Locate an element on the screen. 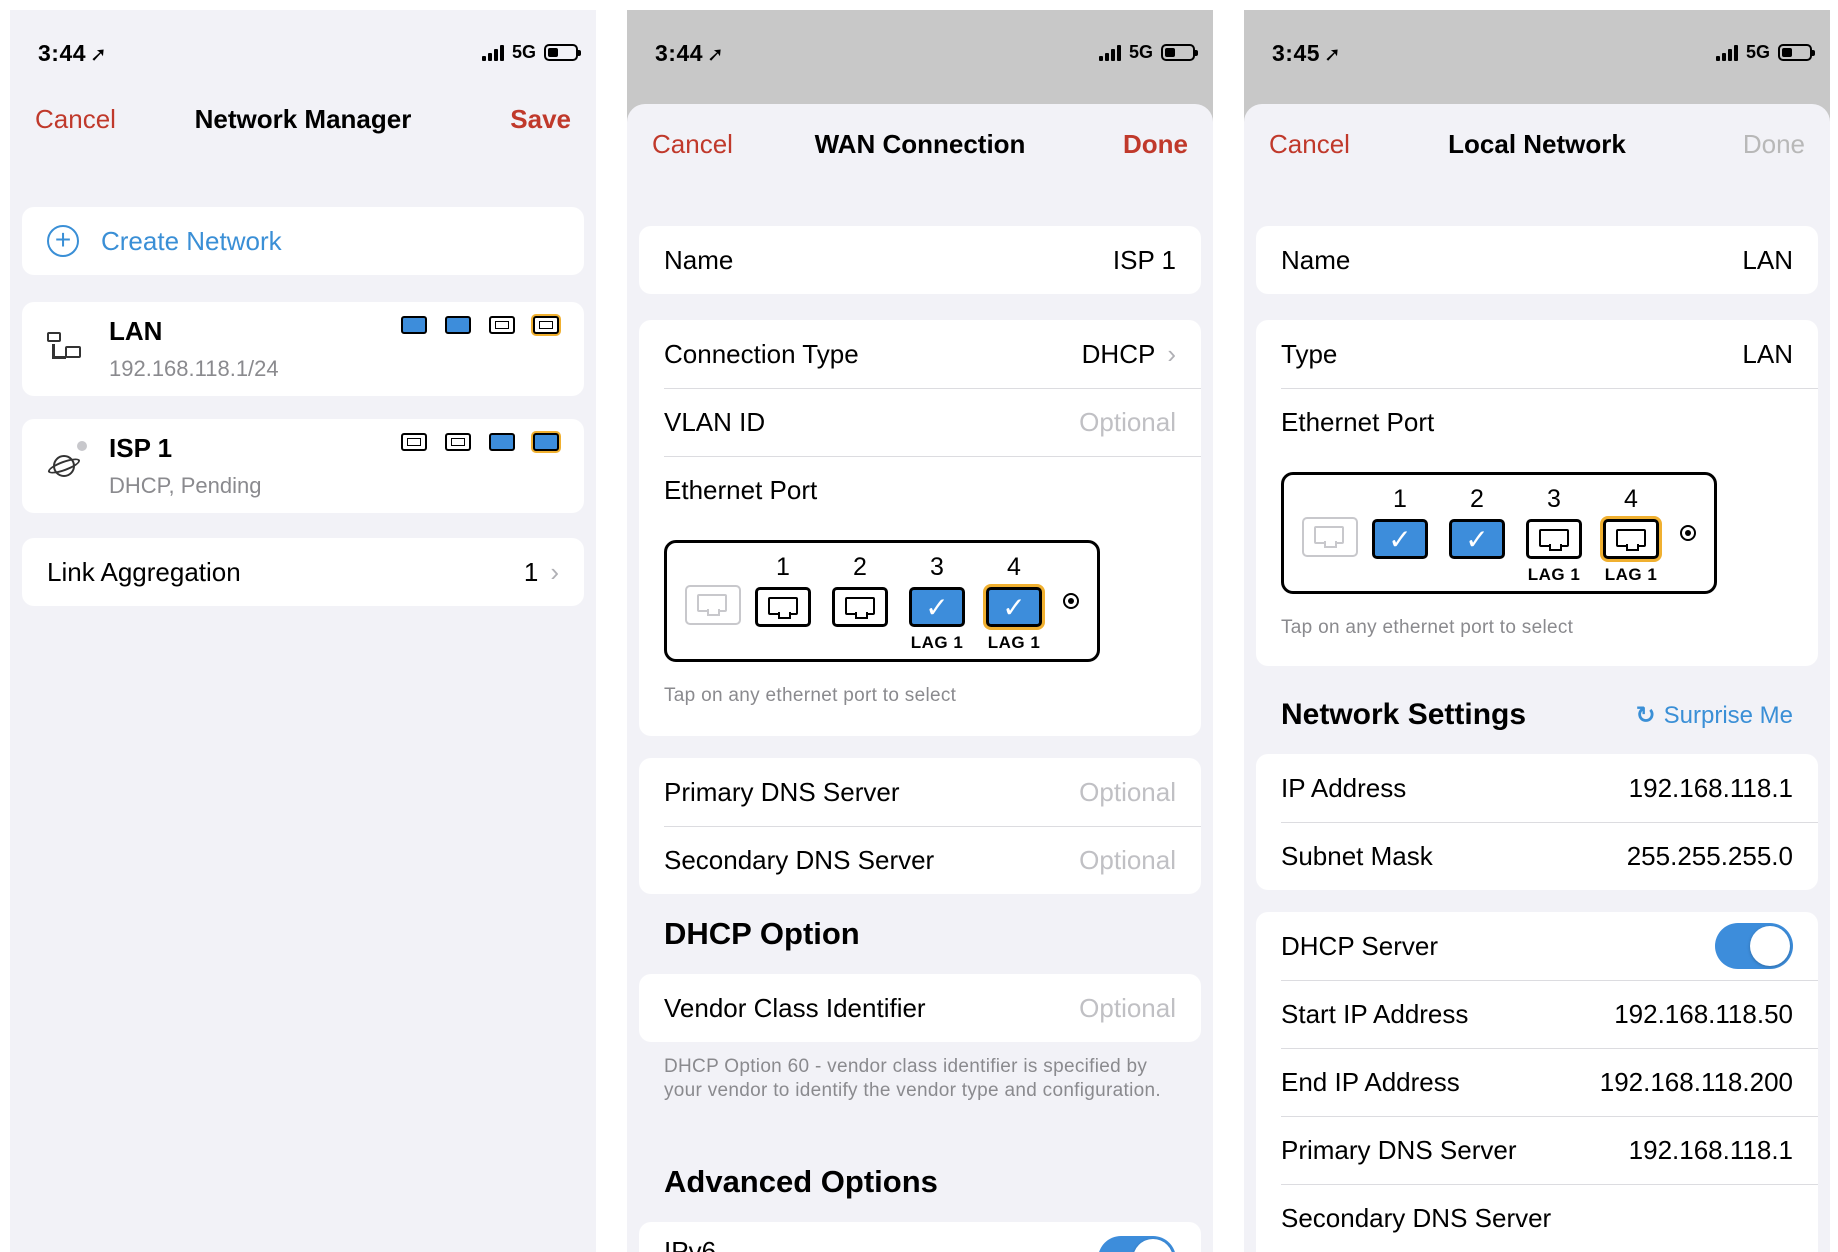 The width and height of the screenshot is (1838, 1252). surprise-me-button: ↻ Surprise Me is located at coordinates (1714, 715).